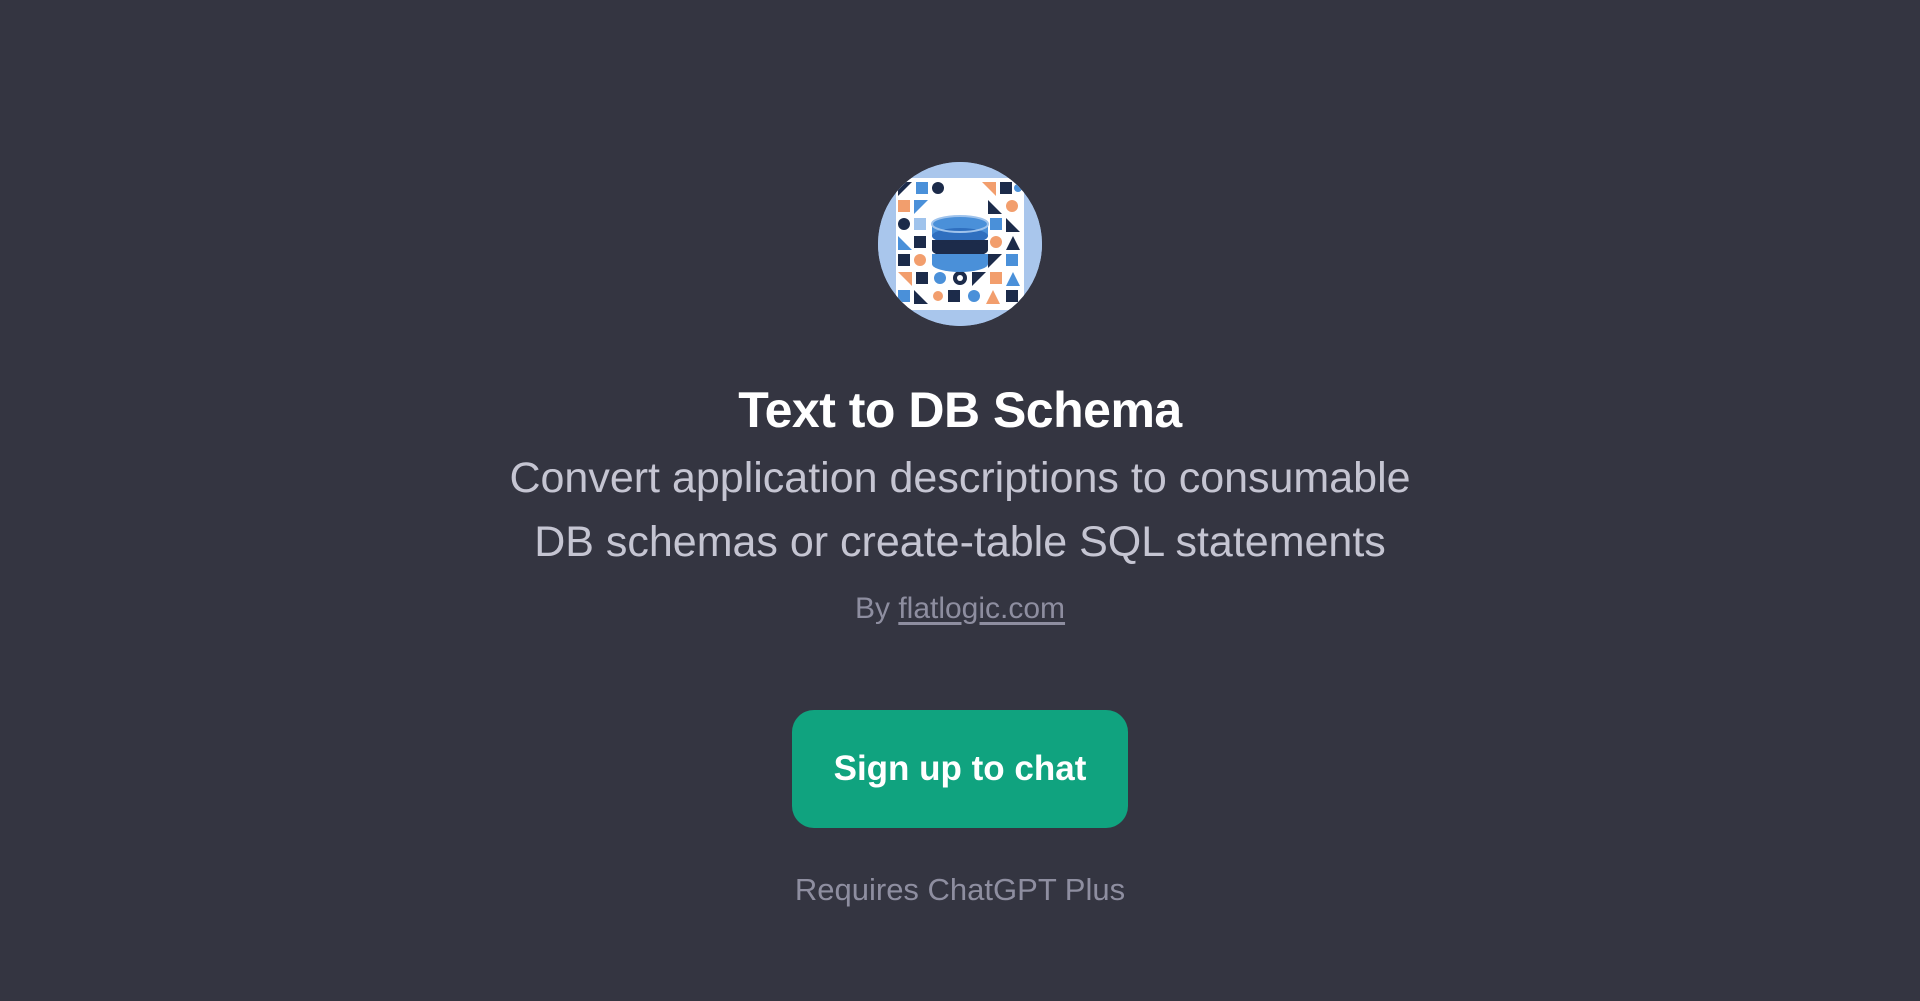 Image resolution: width=1920 pixels, height=1001 pixels. Describe the element at coordinates (960, 410) in the screenshot. I see `gpt-title: Text to DB Schema` at that location.